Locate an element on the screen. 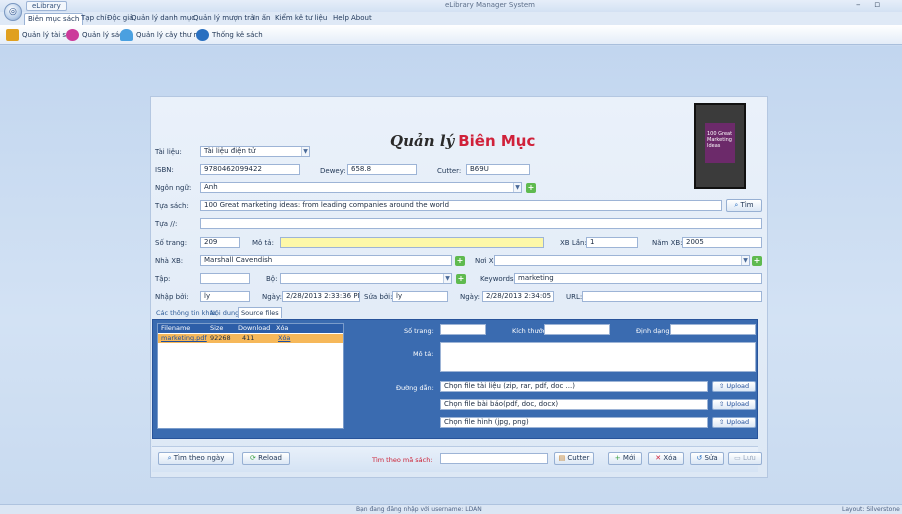 The image size is (902, 514). file-mo-ta-field is located at coordinates (598, 357).